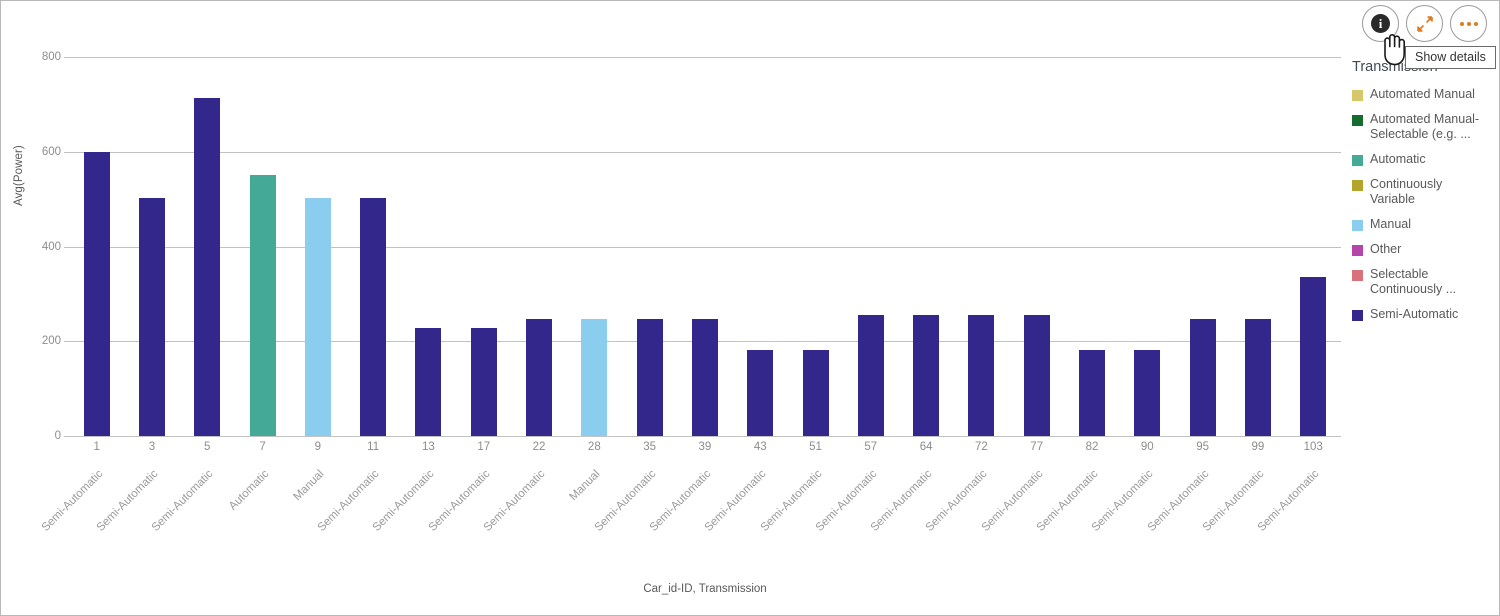 This screenshot has width=1500, height=616. Describe the element at coordinates (1313, 447) in the screenshot. I see `x-tick-id-label: 103` at that location.